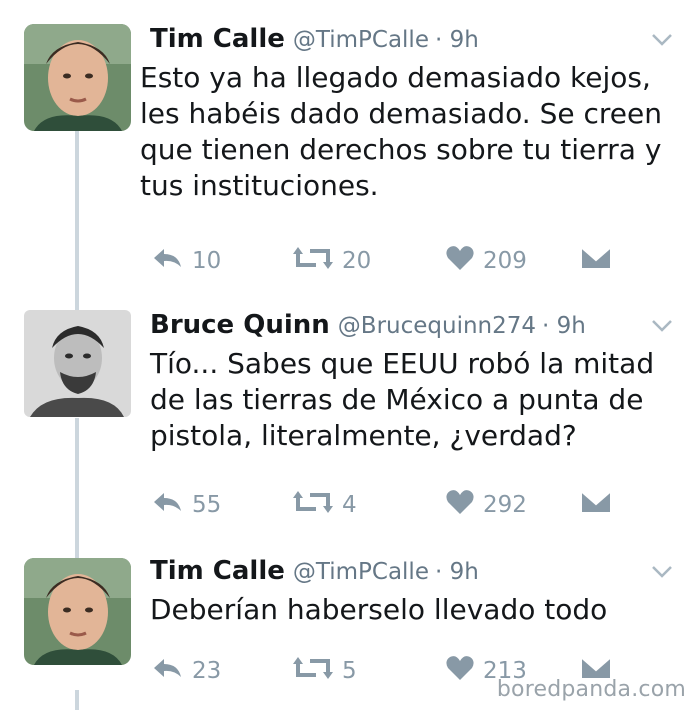  Describe the element at coordinates (349, 671) in the screenshot. I see `retweet-count: 5` at that location.